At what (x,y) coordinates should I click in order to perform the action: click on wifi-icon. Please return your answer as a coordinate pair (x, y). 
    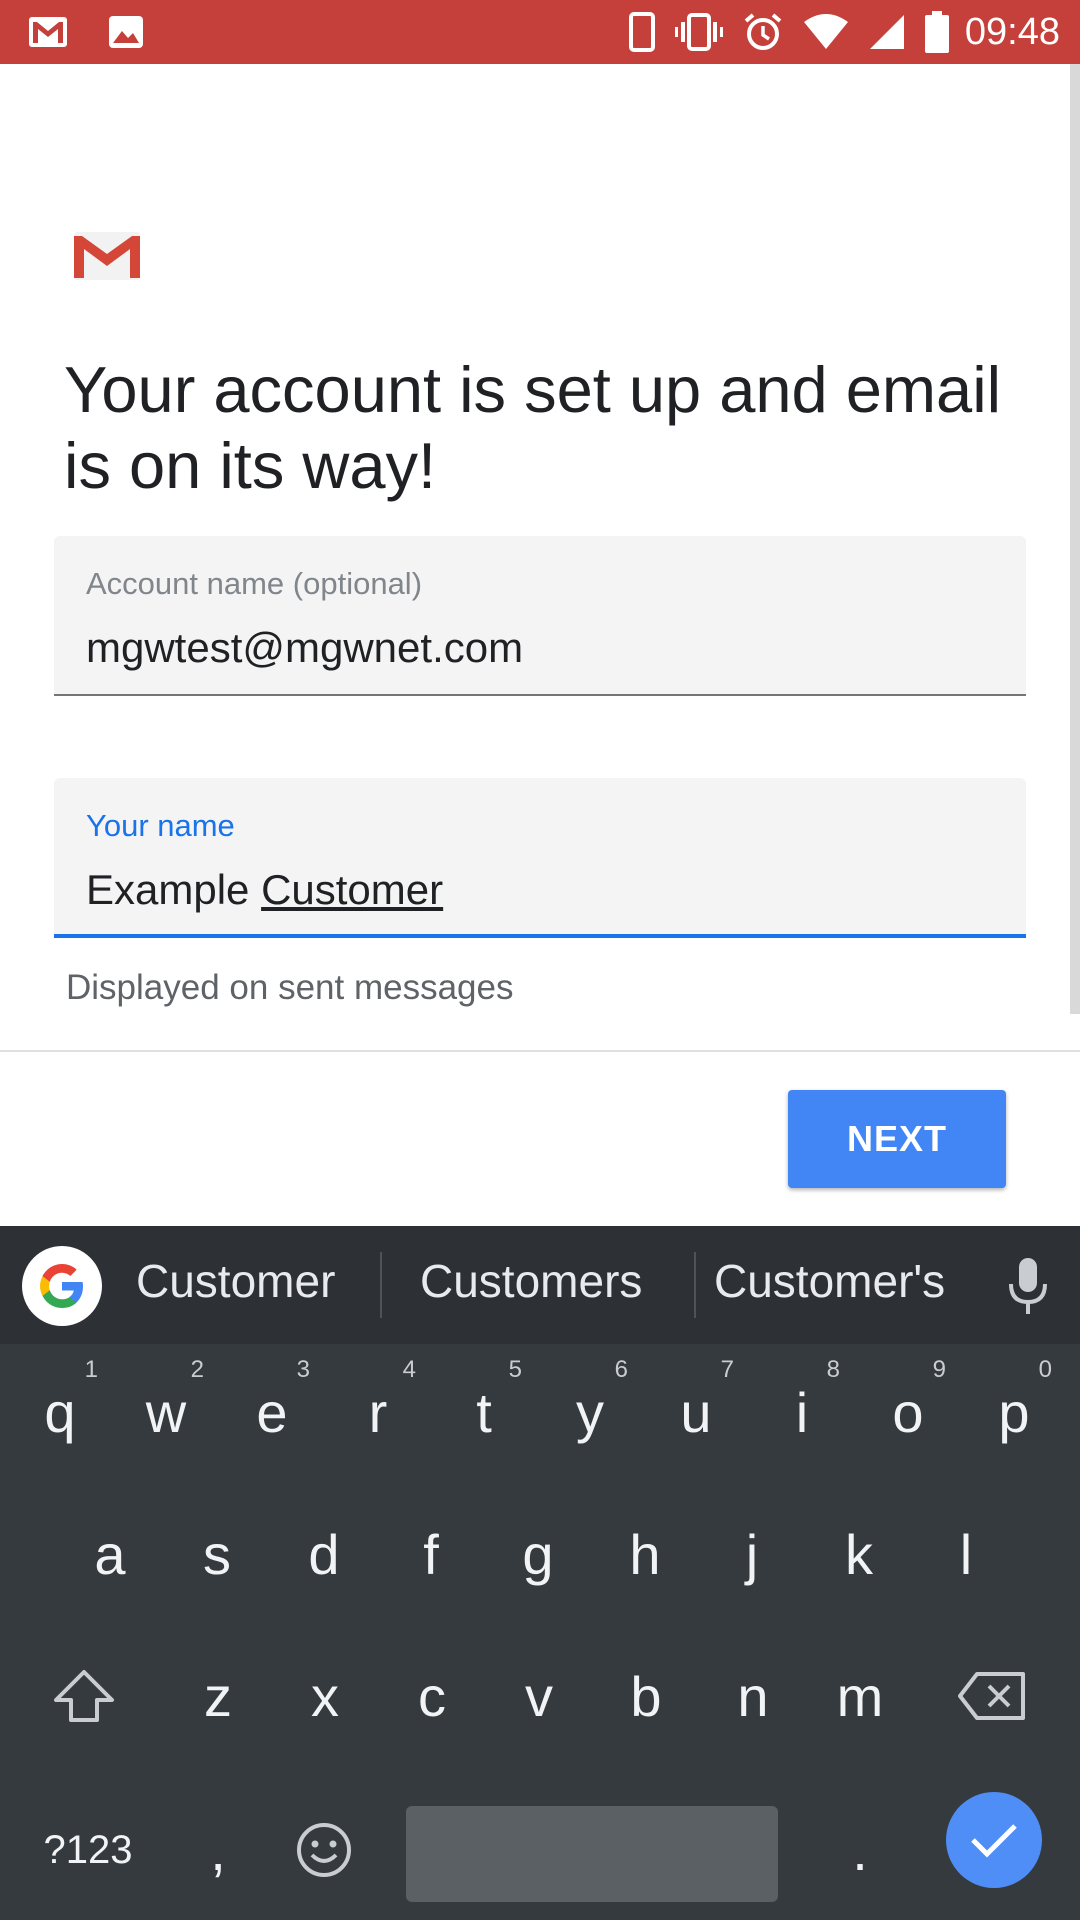
    Looking at the image, I should click on (825, 31).